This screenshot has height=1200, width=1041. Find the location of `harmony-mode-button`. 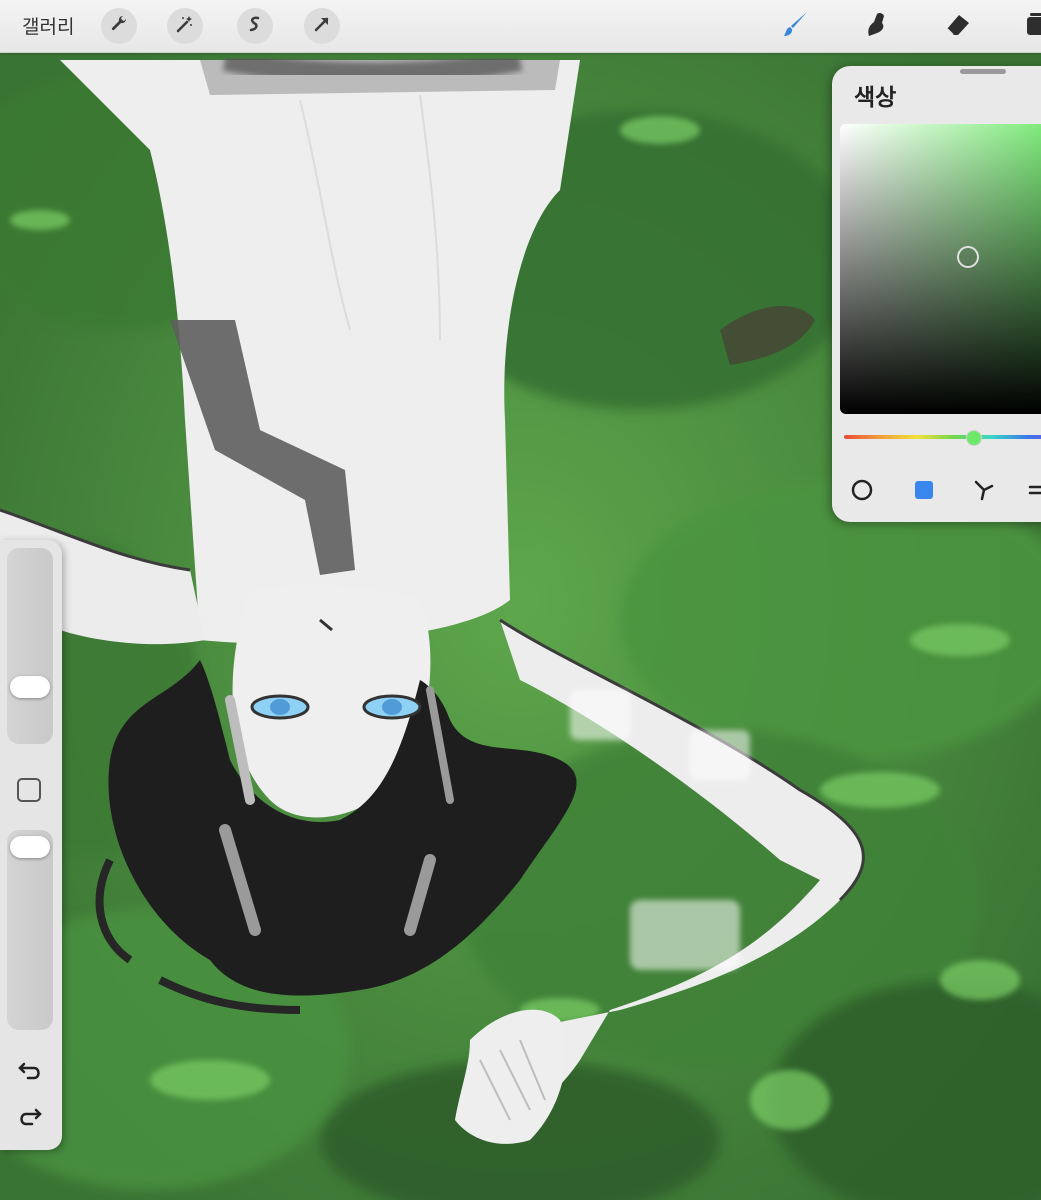

harmony-mode-button is located at coordinates (984, 492).